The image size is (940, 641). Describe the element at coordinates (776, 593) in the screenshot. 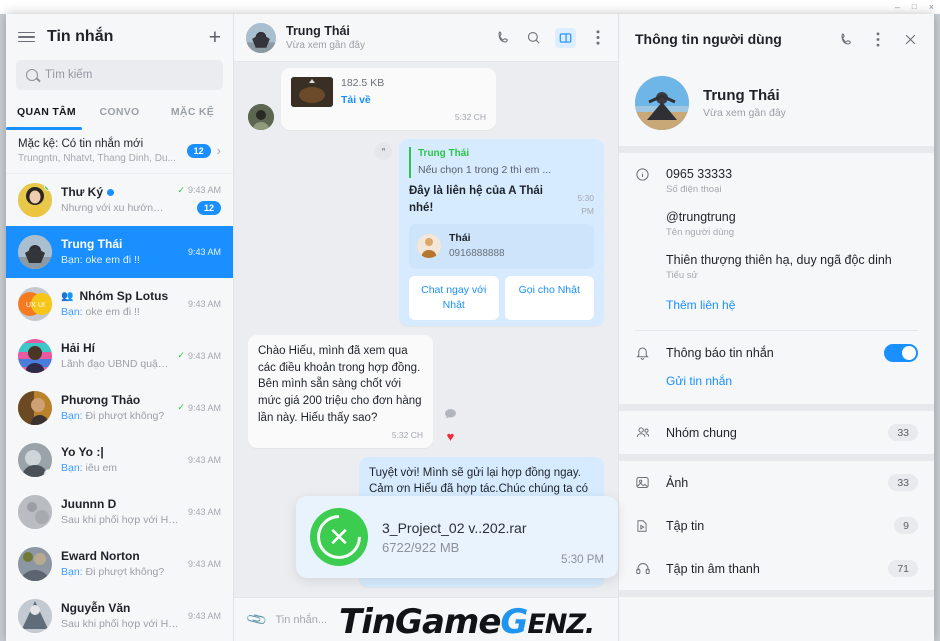

I see `divider` at that location.